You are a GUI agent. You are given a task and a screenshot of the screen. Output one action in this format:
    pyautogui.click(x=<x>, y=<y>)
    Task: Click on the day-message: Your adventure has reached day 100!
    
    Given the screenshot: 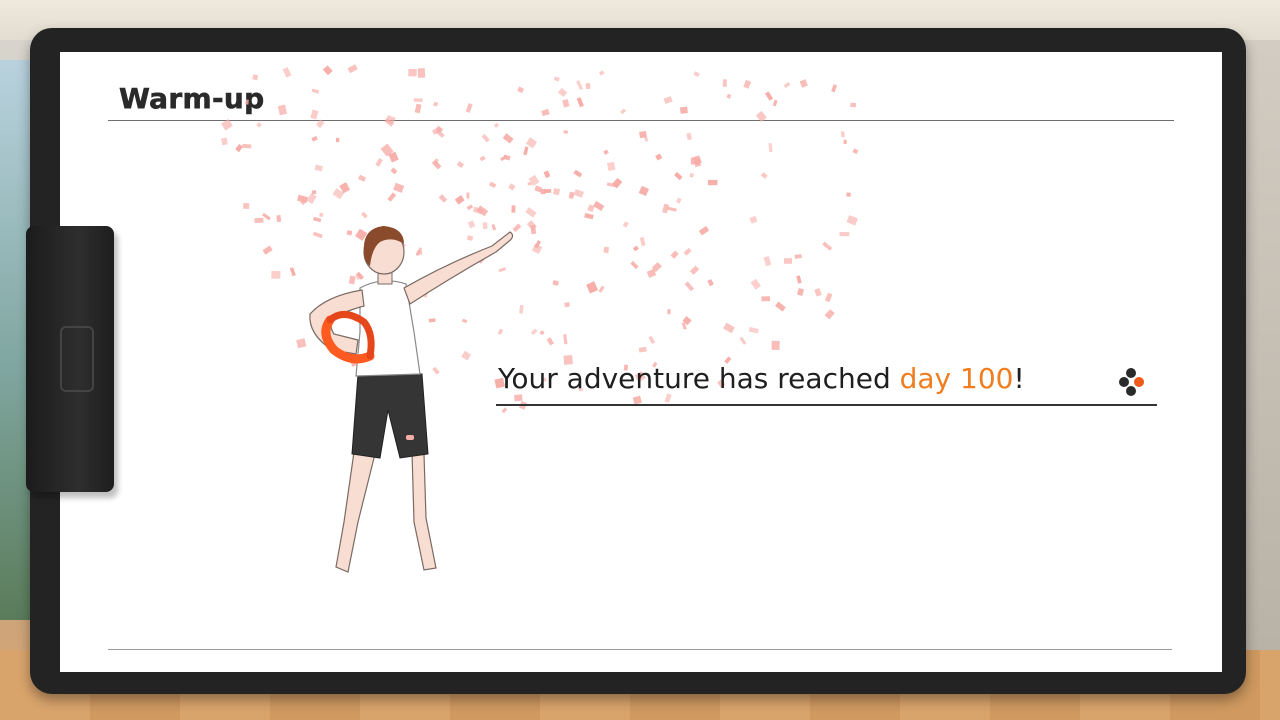 What is the action you would take?
    pyautogui.click(x=761, y=378)
    